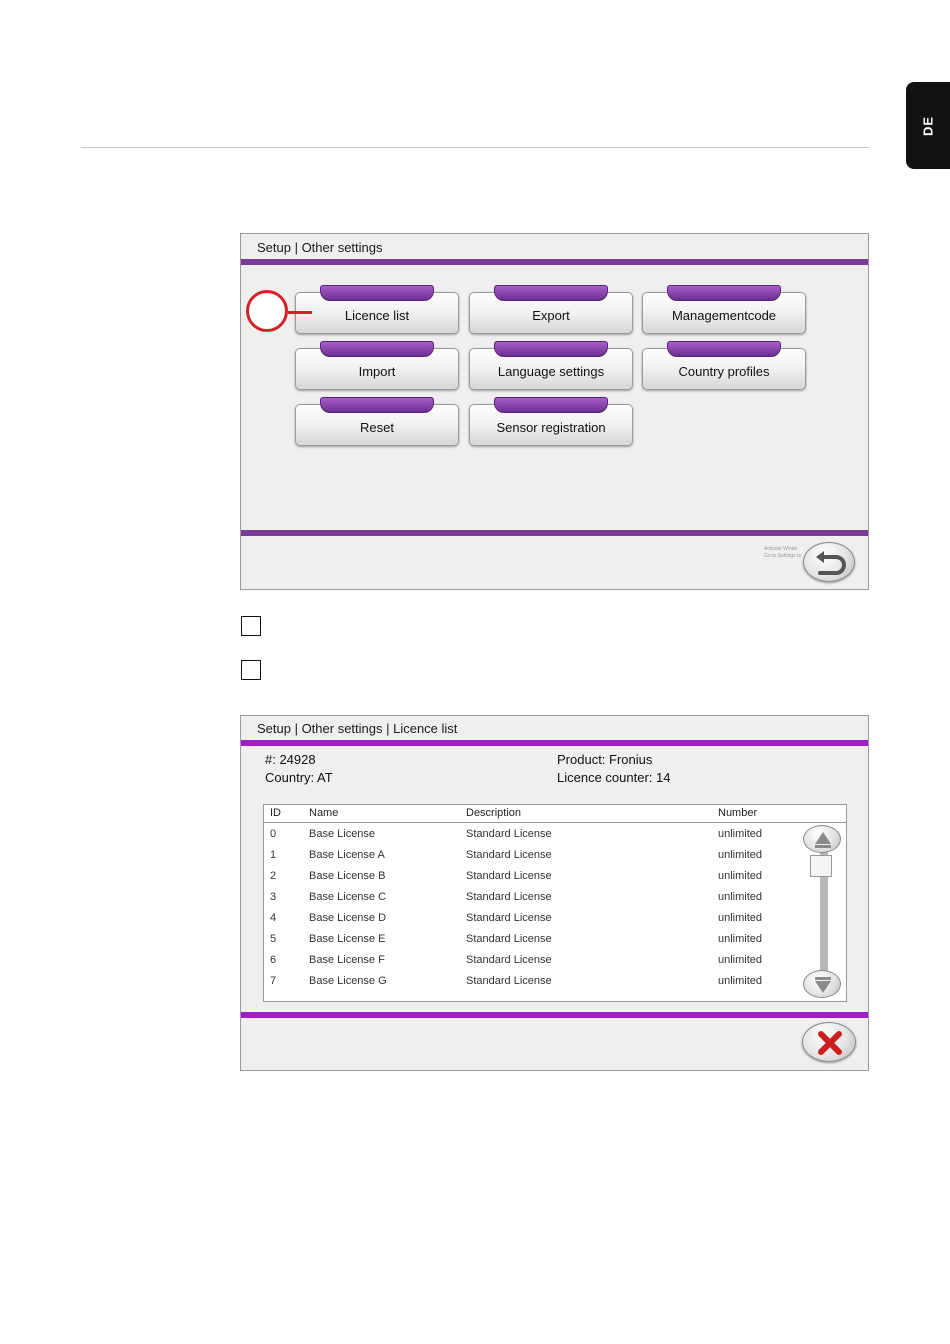  Describe the element at coordinates (551, 365) in the screenshot. I see `language-settings-button: Language settings` at that location.